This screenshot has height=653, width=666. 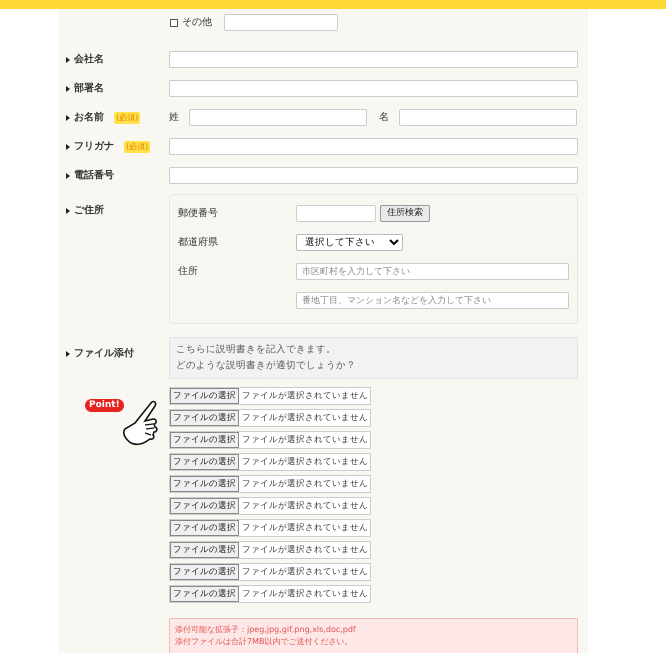 What do you see at coordinates (174, 22) in the screenshot?
I see `checkbox` at bounding box center [174, 22].